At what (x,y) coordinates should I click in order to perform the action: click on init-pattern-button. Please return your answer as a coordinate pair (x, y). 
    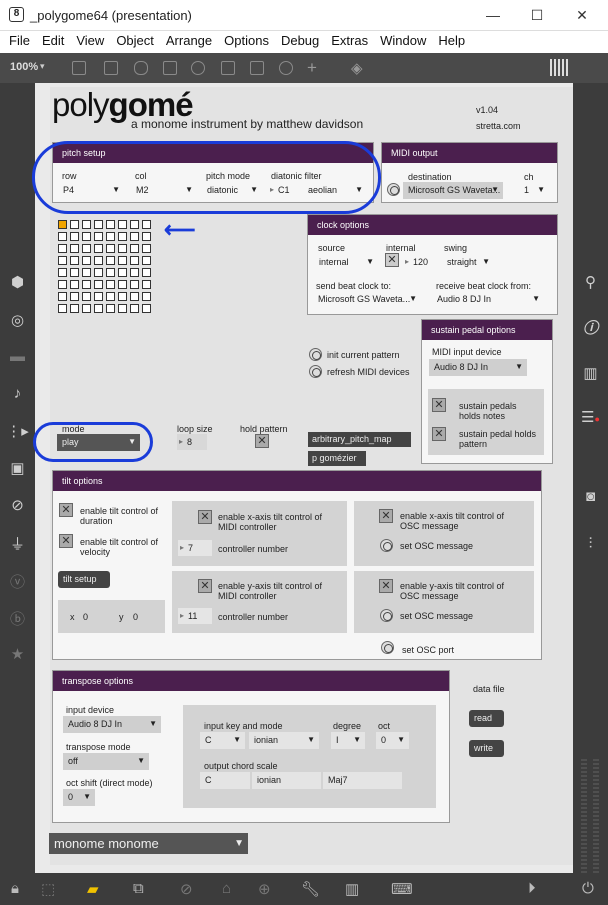
    Looking at the image, I should click on (315, 354).